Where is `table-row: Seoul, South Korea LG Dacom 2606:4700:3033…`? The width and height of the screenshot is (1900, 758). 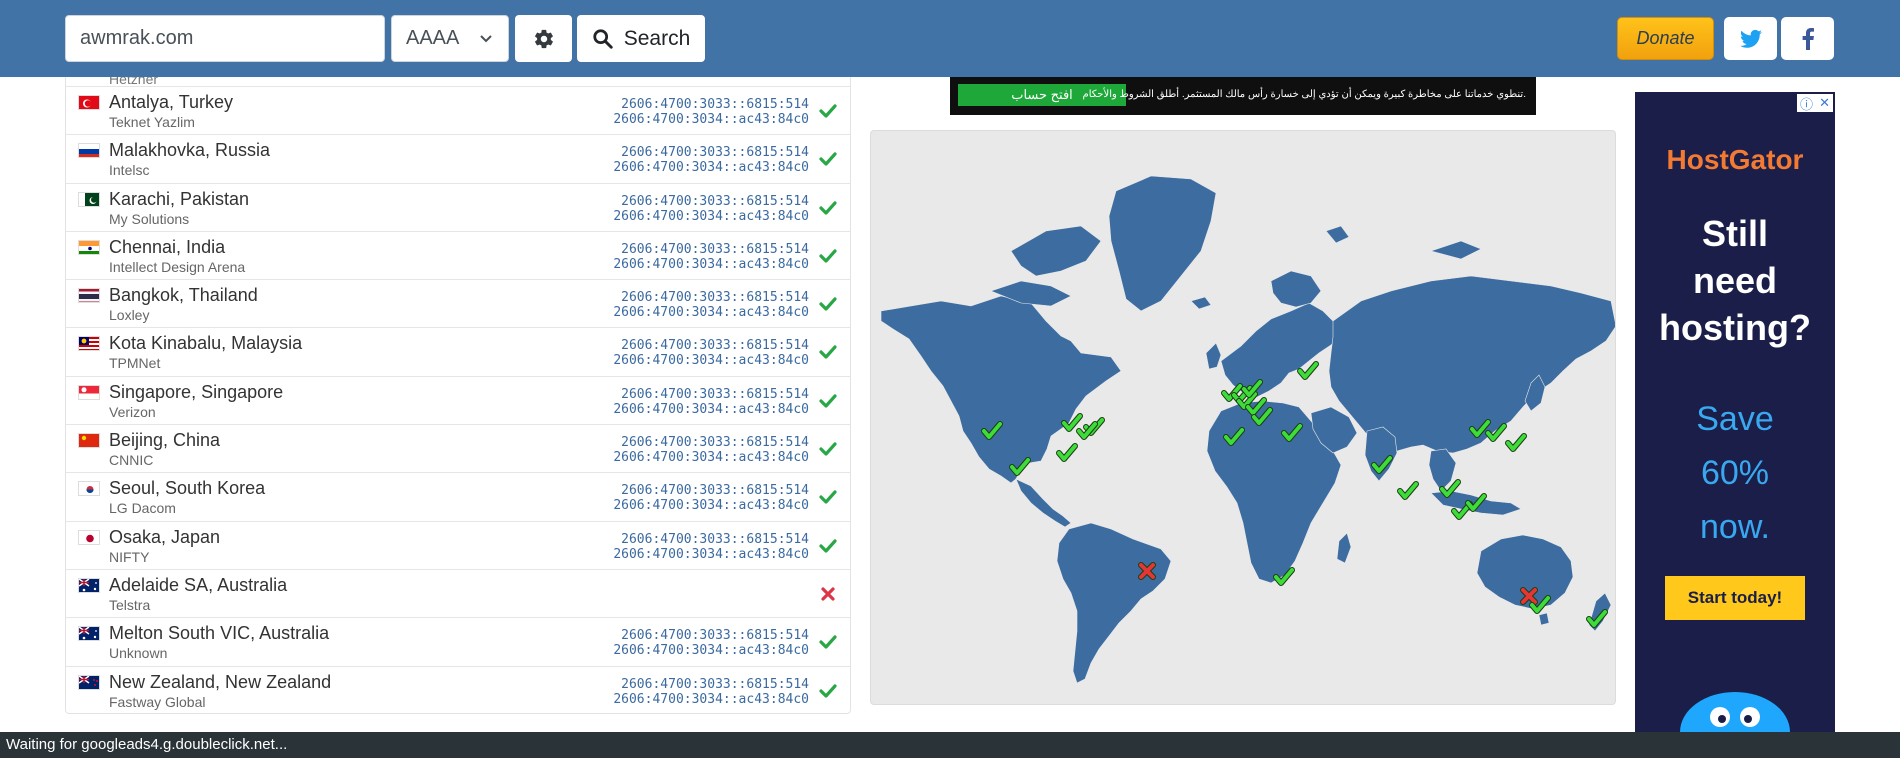 table-row: Seoul, South Korea LG Dacom 2606:4700:3033… is located at coordinates (458, 497).